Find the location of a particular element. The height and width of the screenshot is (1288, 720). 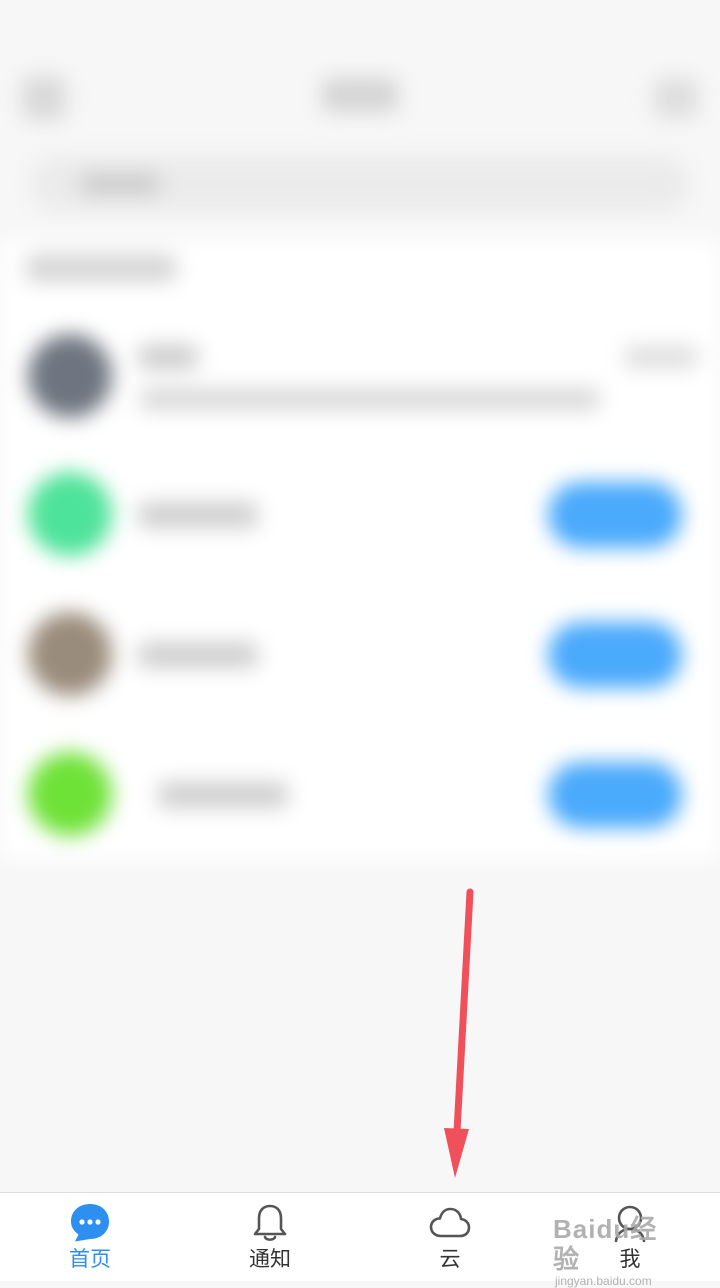

tab-notifications: 通知 is located at coordinates (270, 1237).